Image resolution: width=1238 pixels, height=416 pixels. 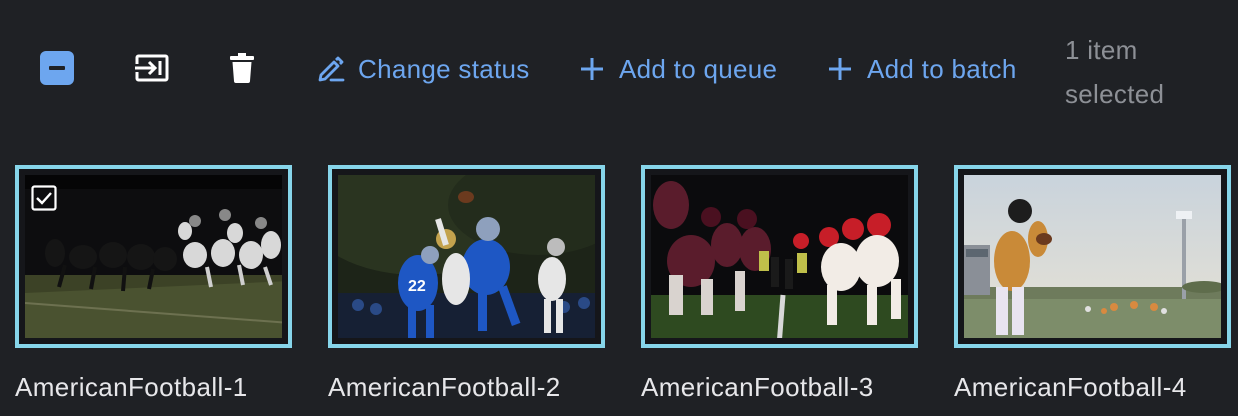 I want to click on trash-icon, so click(x=242, y=68).